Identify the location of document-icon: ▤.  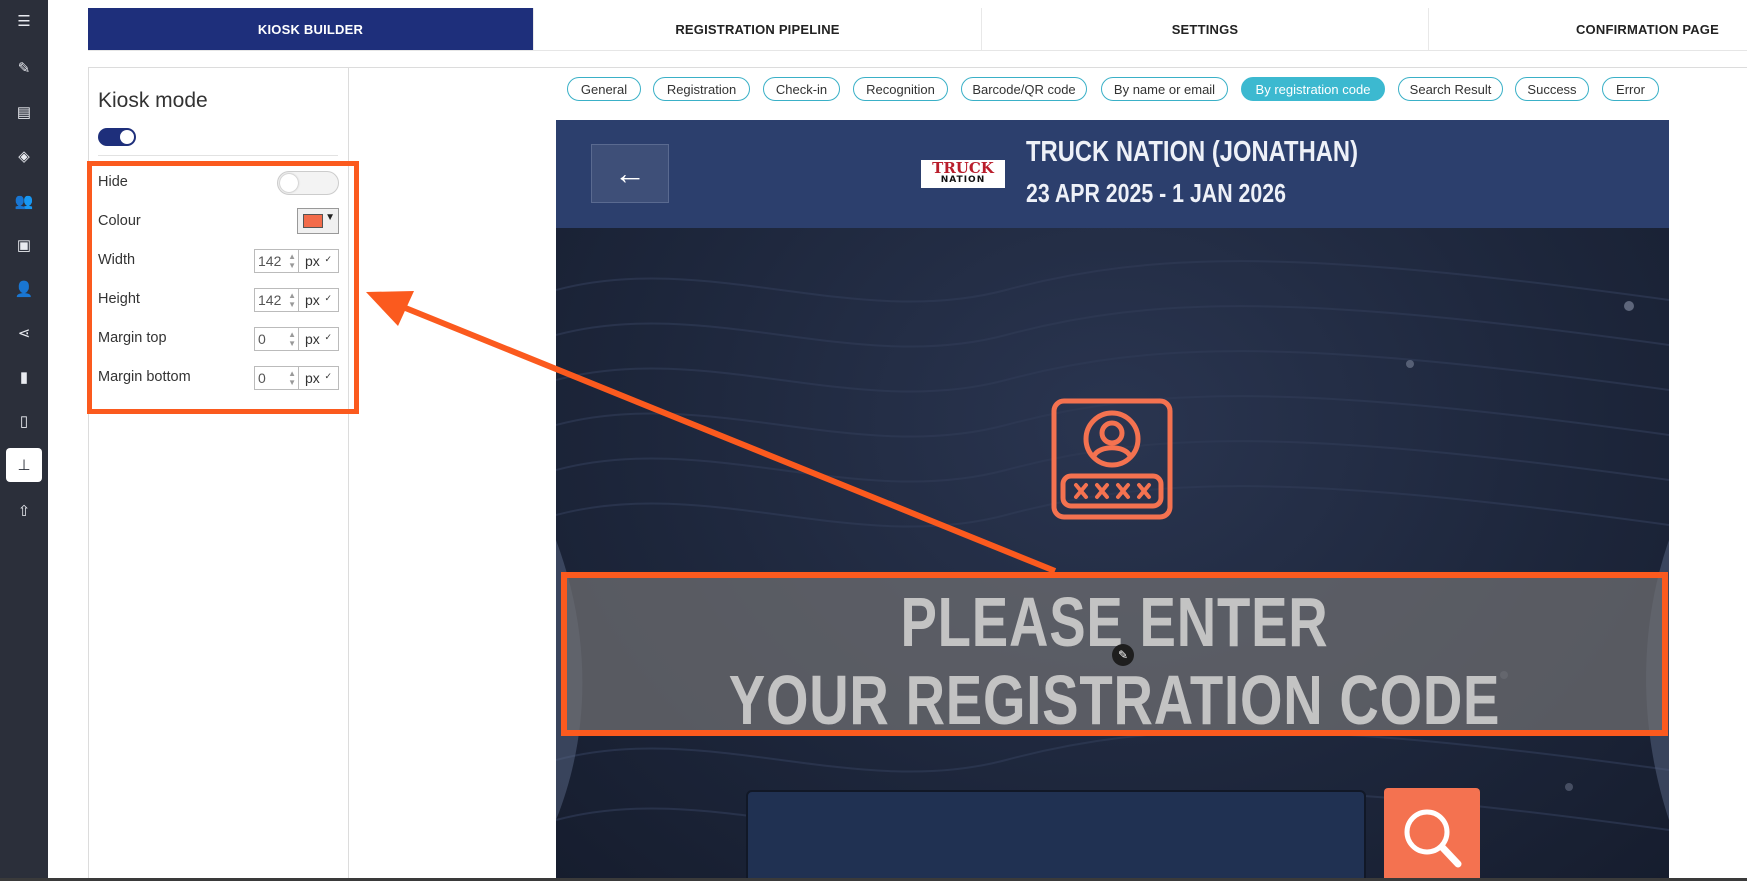
(24, 112).